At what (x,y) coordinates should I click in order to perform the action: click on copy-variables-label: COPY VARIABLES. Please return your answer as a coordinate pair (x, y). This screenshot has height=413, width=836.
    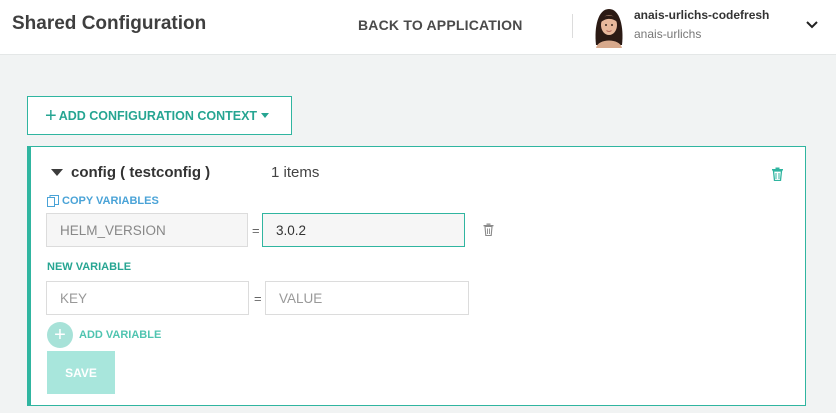
    Looking at the image, I should click on (110, 201).